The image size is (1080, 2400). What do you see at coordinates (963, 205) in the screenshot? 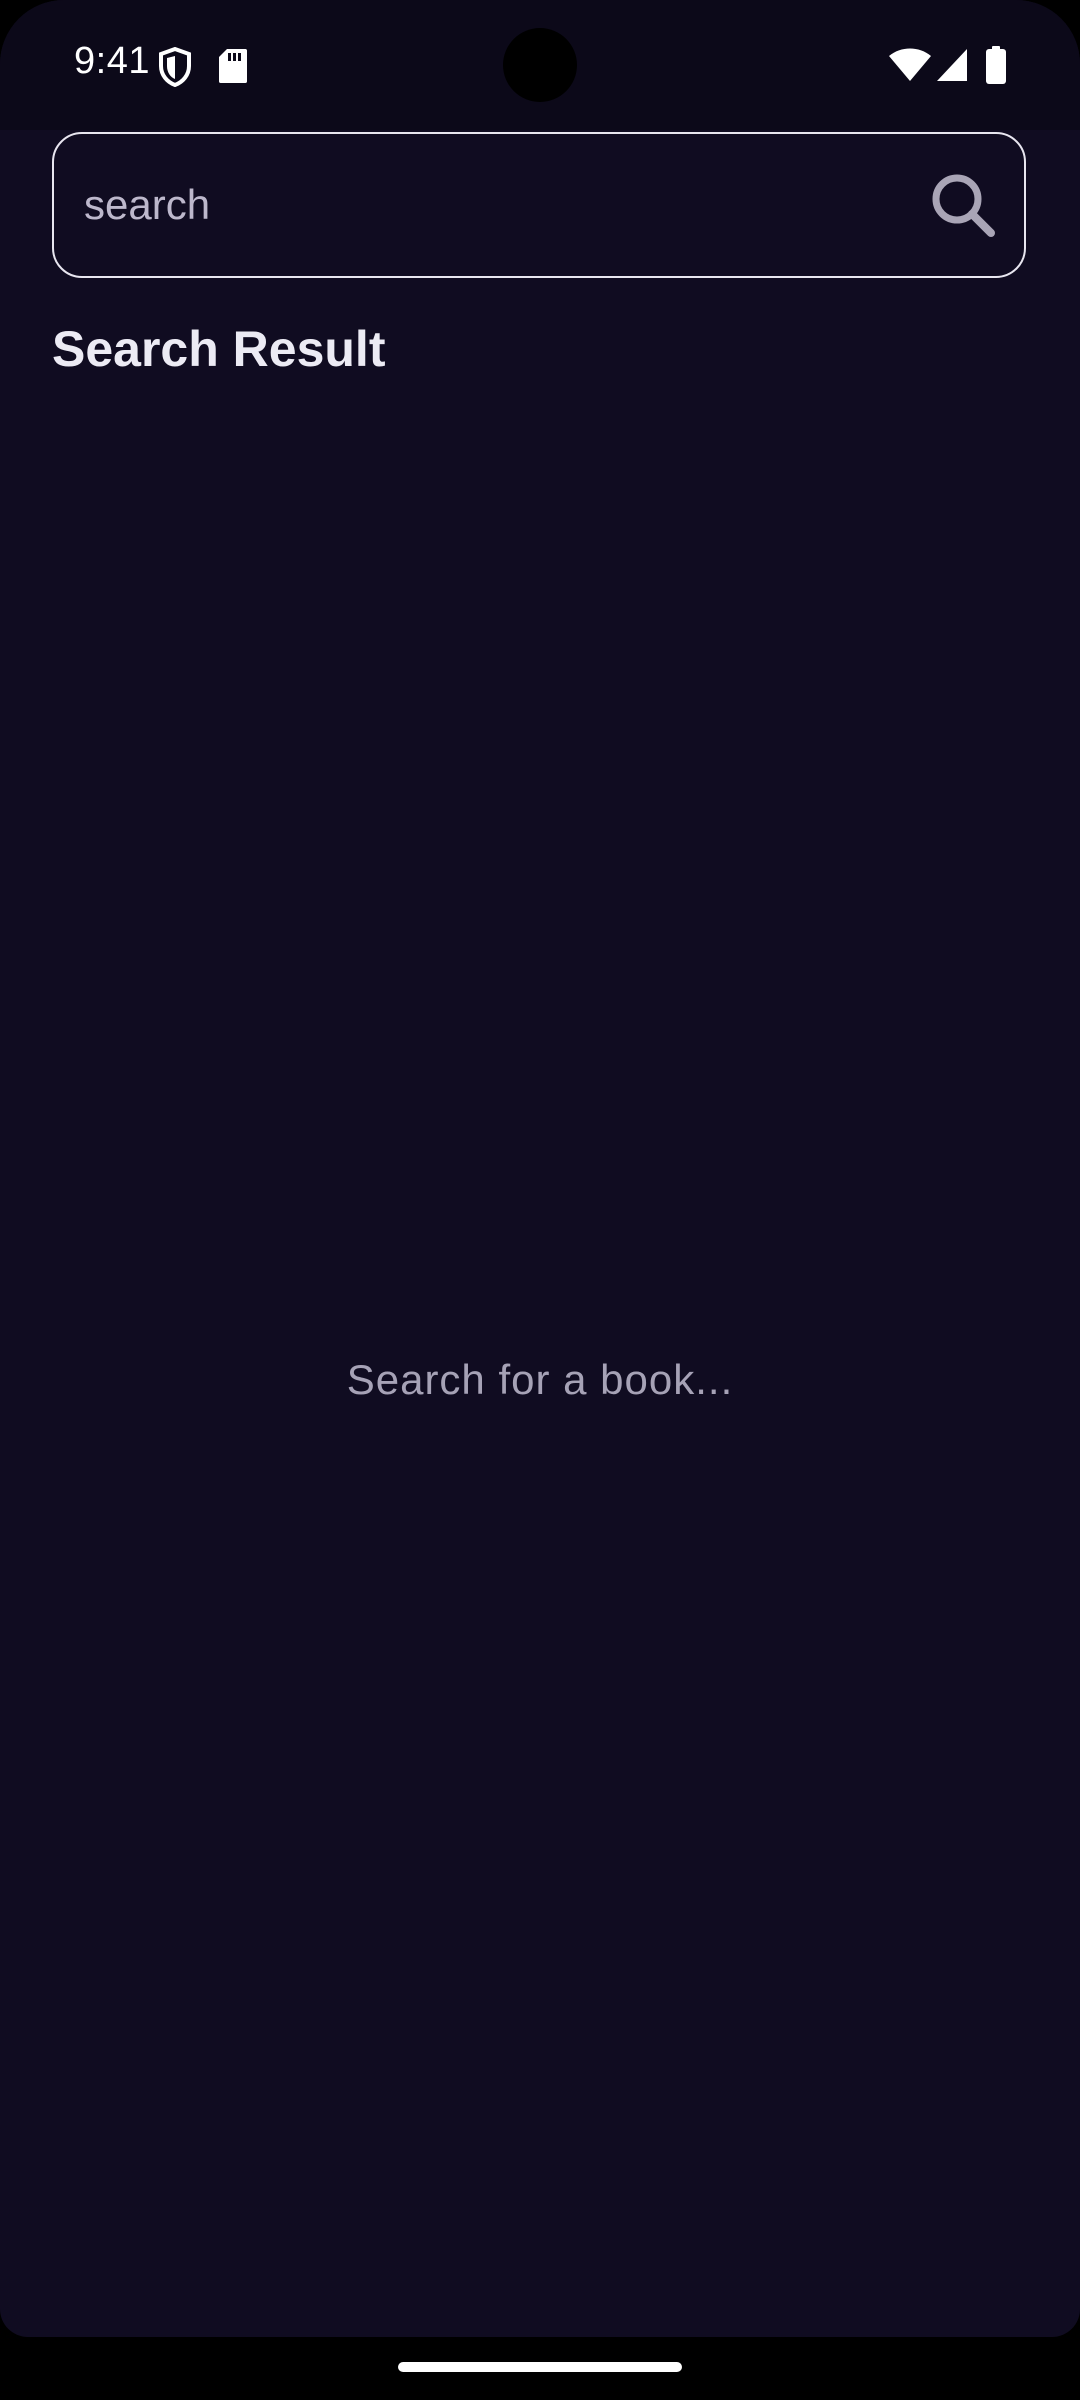
I see `search-icon` at bounding box center [963, 205].